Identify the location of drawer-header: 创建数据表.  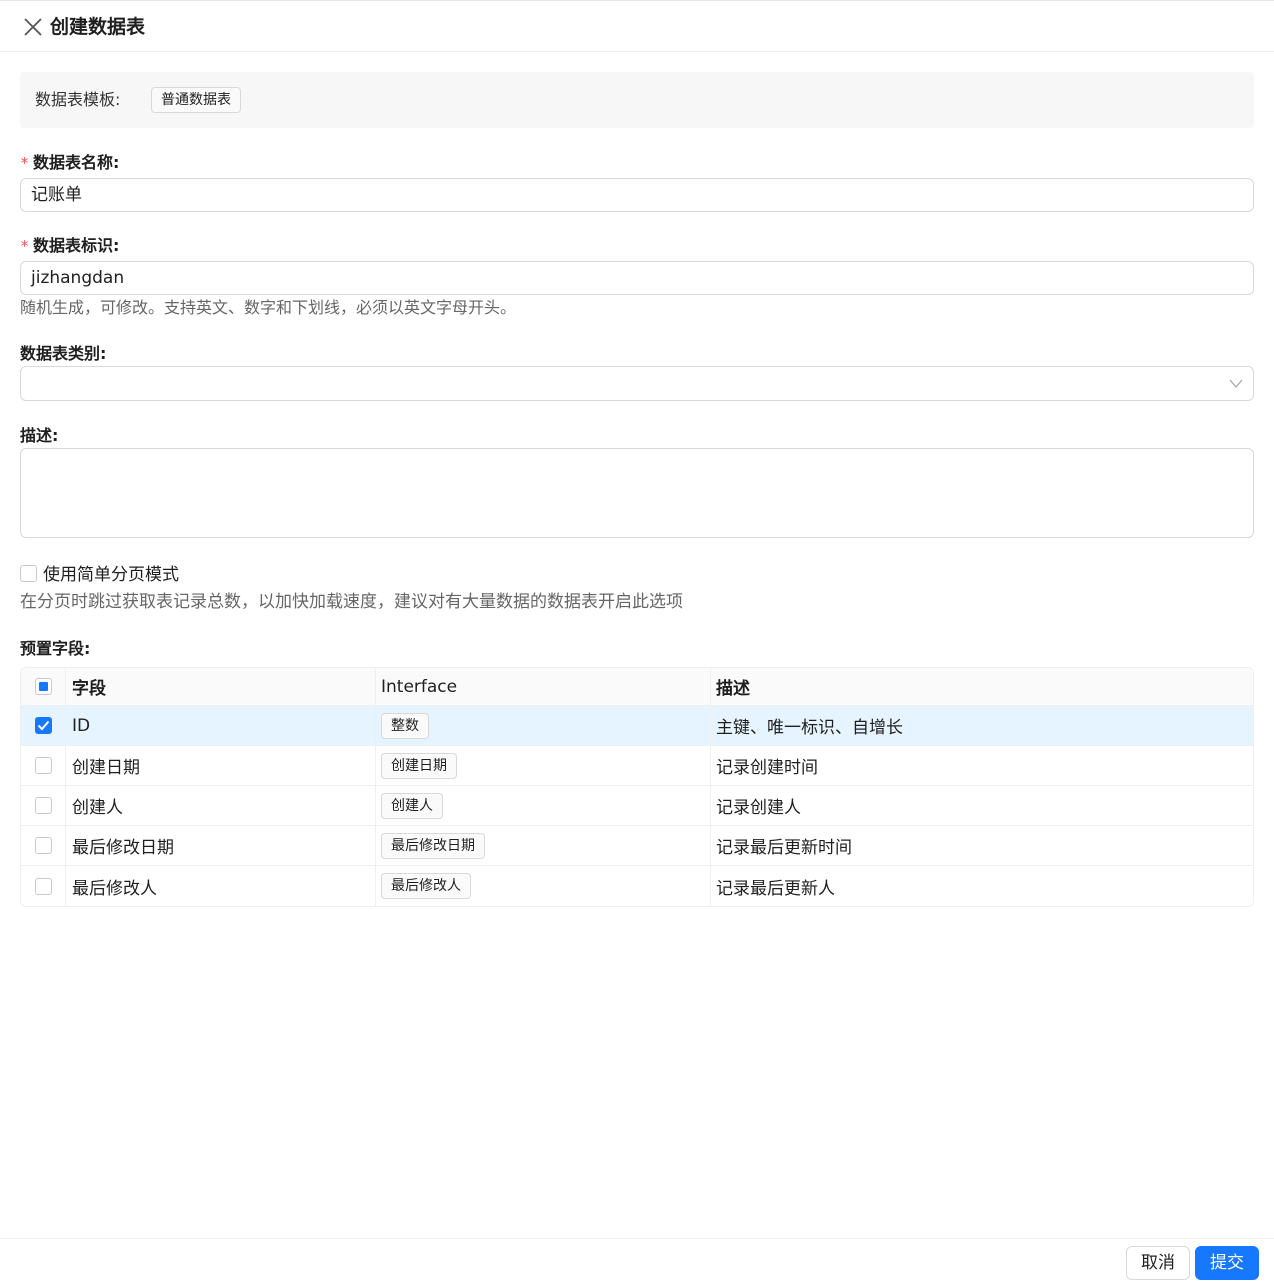
(637, 26).